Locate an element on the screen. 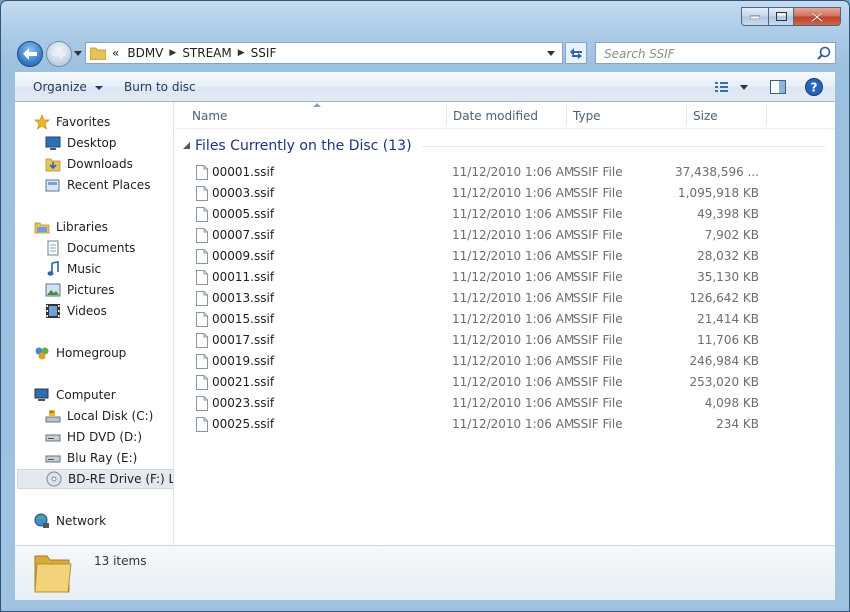 The height and width of the screenshot is (612, 850). search-input is located at coordinates (704, 54).